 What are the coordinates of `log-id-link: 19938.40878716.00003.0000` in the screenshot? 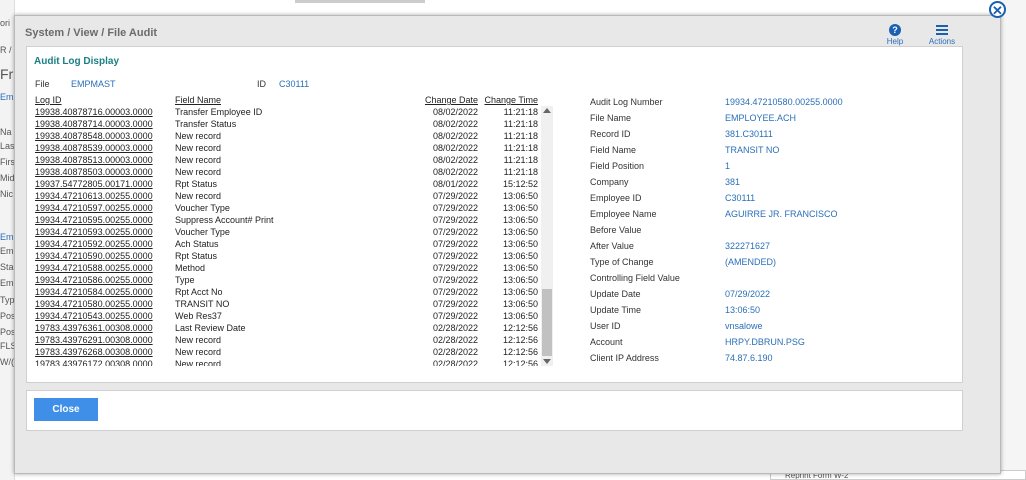 It's located at (101, 112).